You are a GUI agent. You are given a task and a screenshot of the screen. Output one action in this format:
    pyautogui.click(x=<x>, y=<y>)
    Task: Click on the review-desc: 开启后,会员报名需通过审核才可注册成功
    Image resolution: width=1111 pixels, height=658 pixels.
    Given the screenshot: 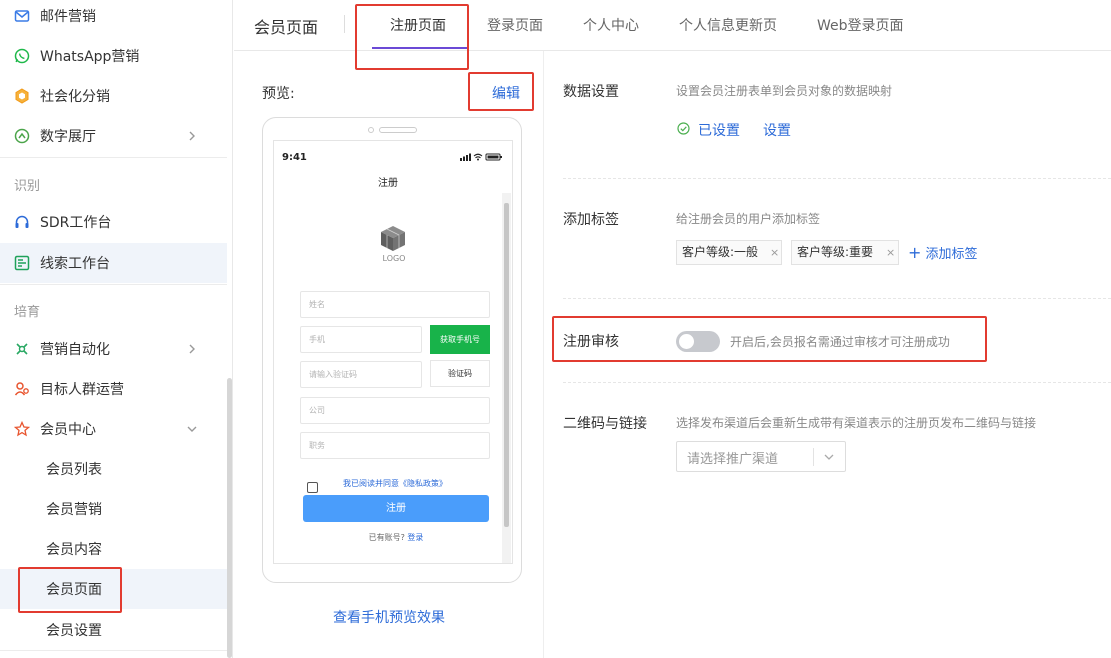 What is the action you would take?
    pyautogui.click(x=840, y=342)
    